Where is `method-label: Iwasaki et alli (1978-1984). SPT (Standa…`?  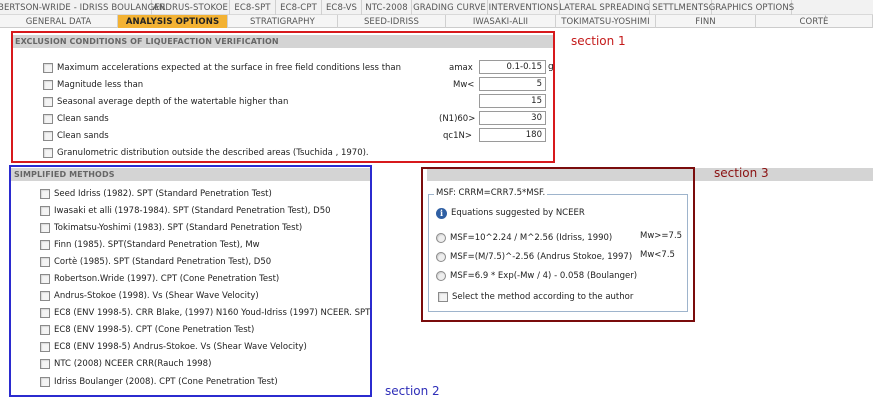 method-label: Iwasaki et alli (1978-1984). SPT (Standa… is located at coordinates (192, 211).